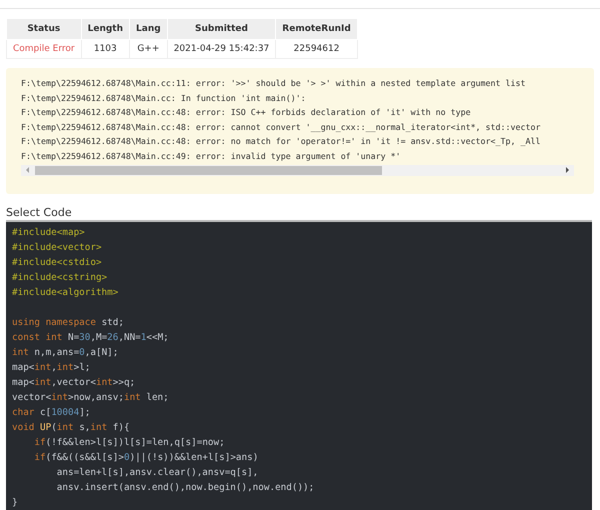  What do you see at coordinates (208, 170) in the screenshot?
I see `scrollbar-thumb` at bounding box center [208, 170].